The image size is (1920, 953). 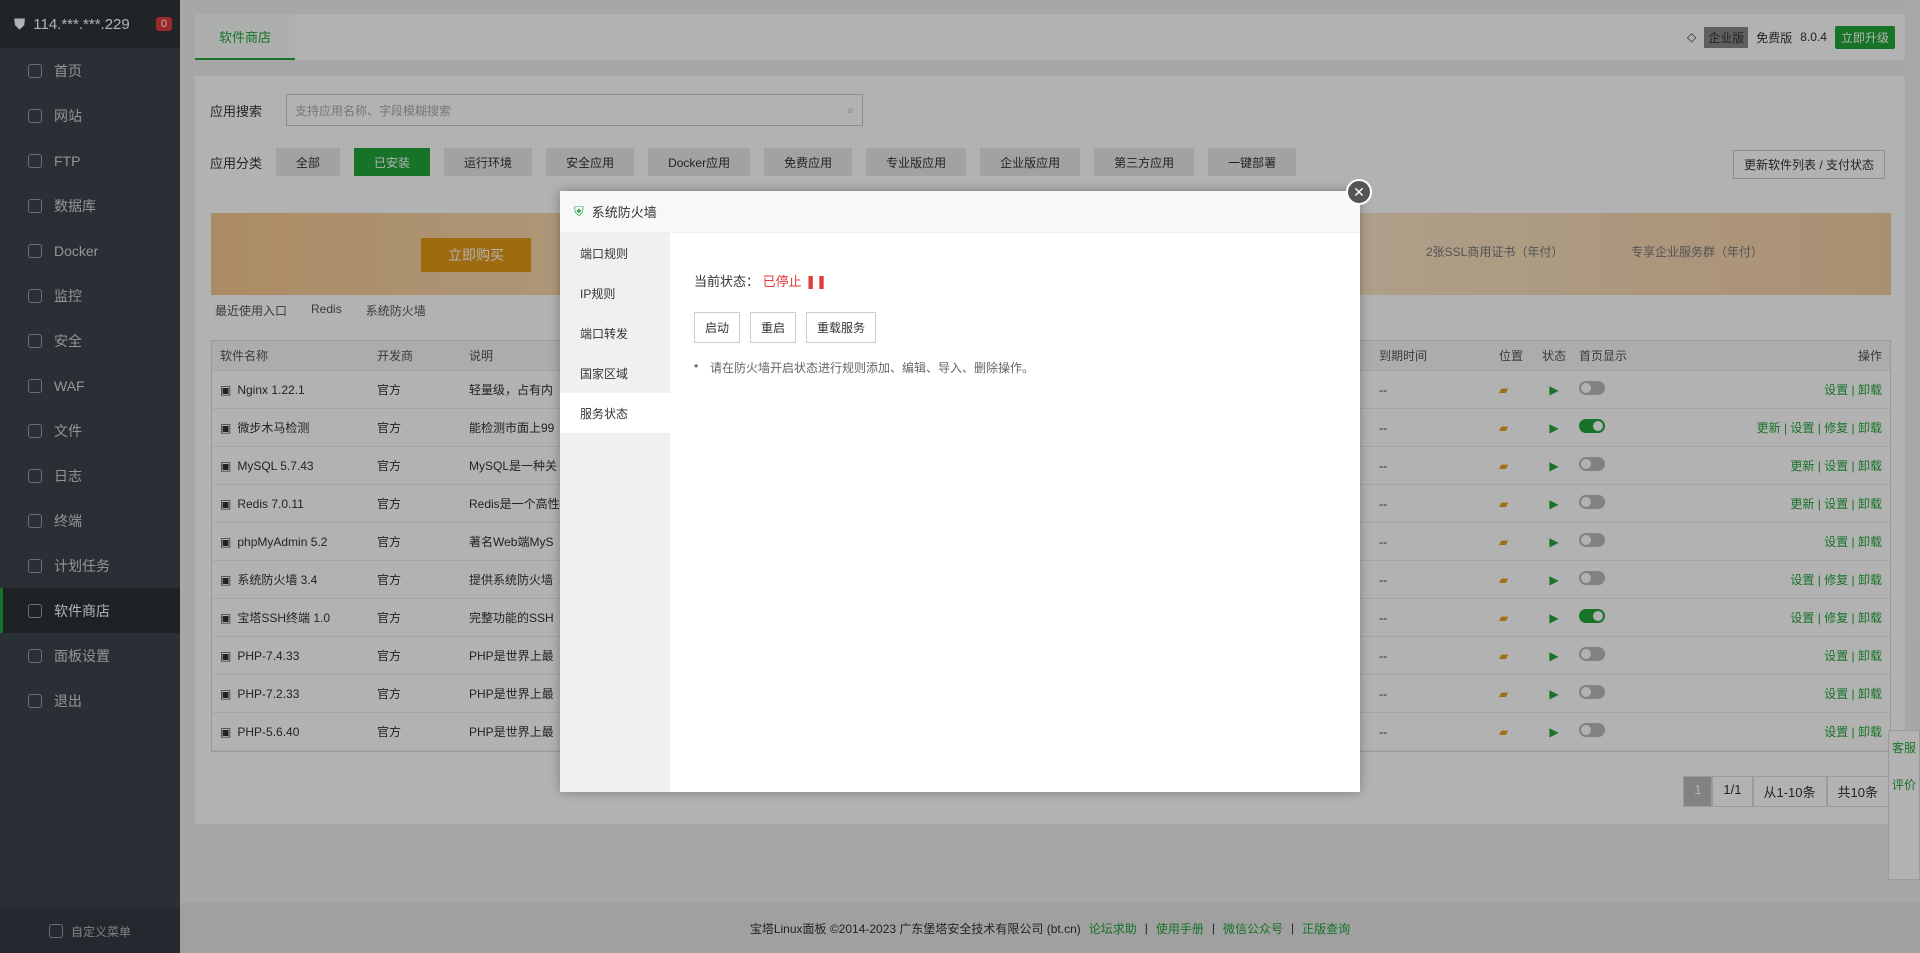 I want to click on modal-header: ⛨ 系统防火墙, so click(x=960, y=212).